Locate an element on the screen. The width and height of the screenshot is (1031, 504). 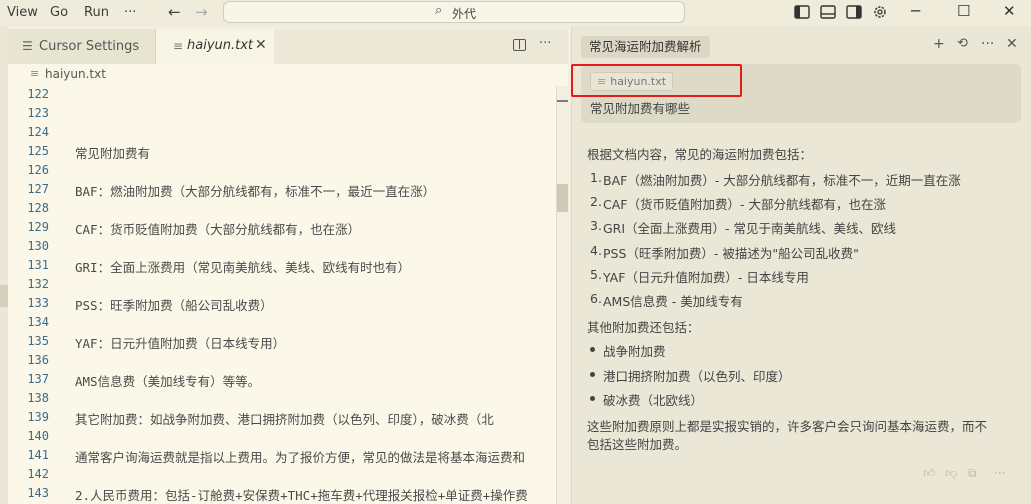
line-text: YAF：日元升值附加费（日本线专用） is located at coordinates (180, 343).